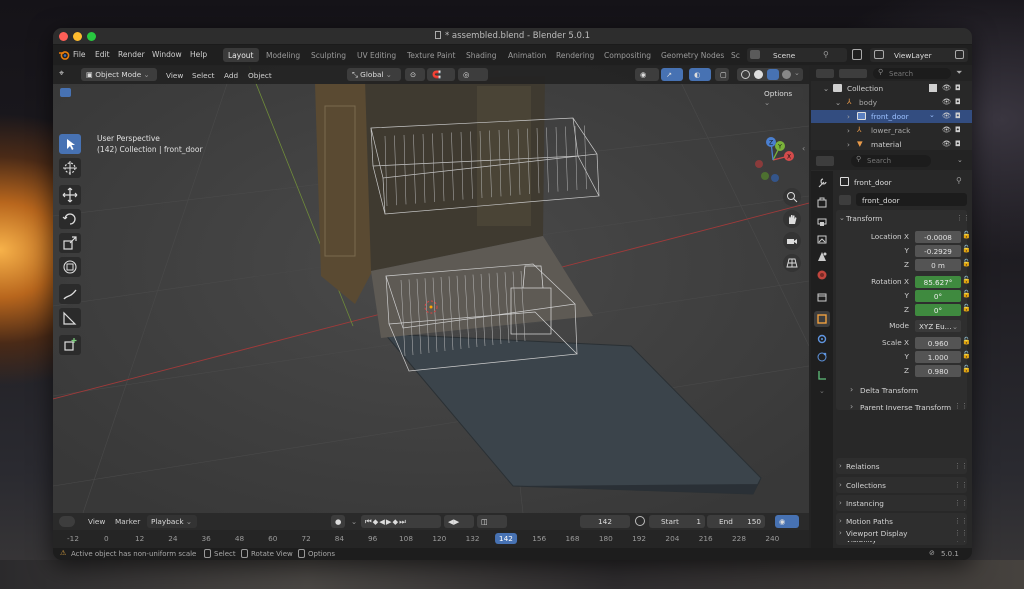 The image size is (1024, 589). I want to click on current-frame-indicator: 142, so click(505, 538).